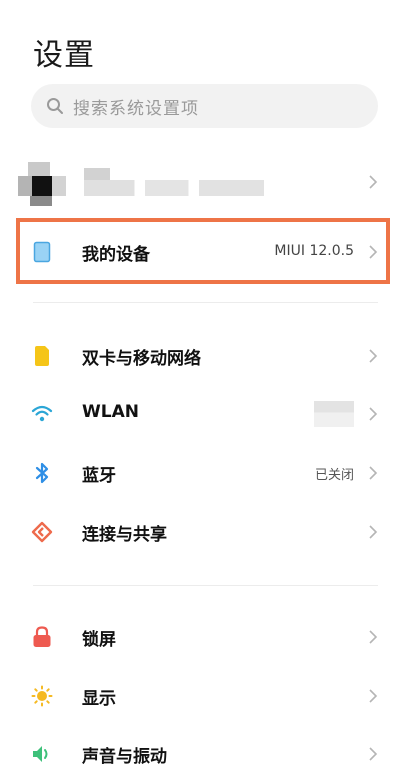  What do you see at coordinates (204, 106) in the screenshot?
I see `search-bar: 搜索系统设置项` at bounding box center [204, 106].